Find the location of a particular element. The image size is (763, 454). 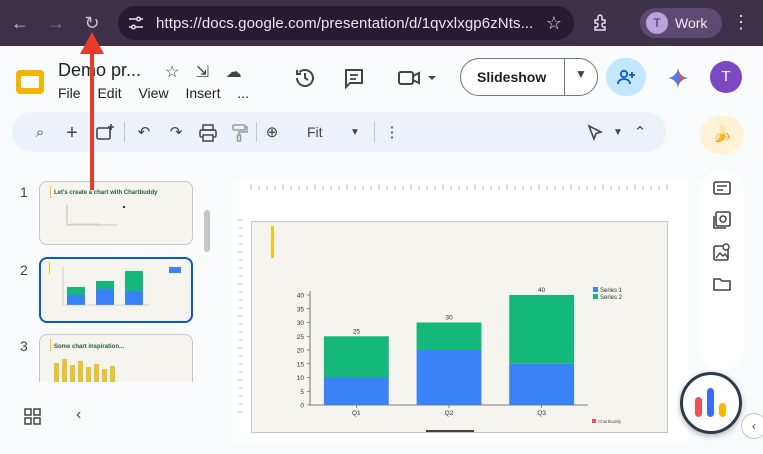

collapse-toolbar-icon: ⌃ is located at coordinates (640, 133).